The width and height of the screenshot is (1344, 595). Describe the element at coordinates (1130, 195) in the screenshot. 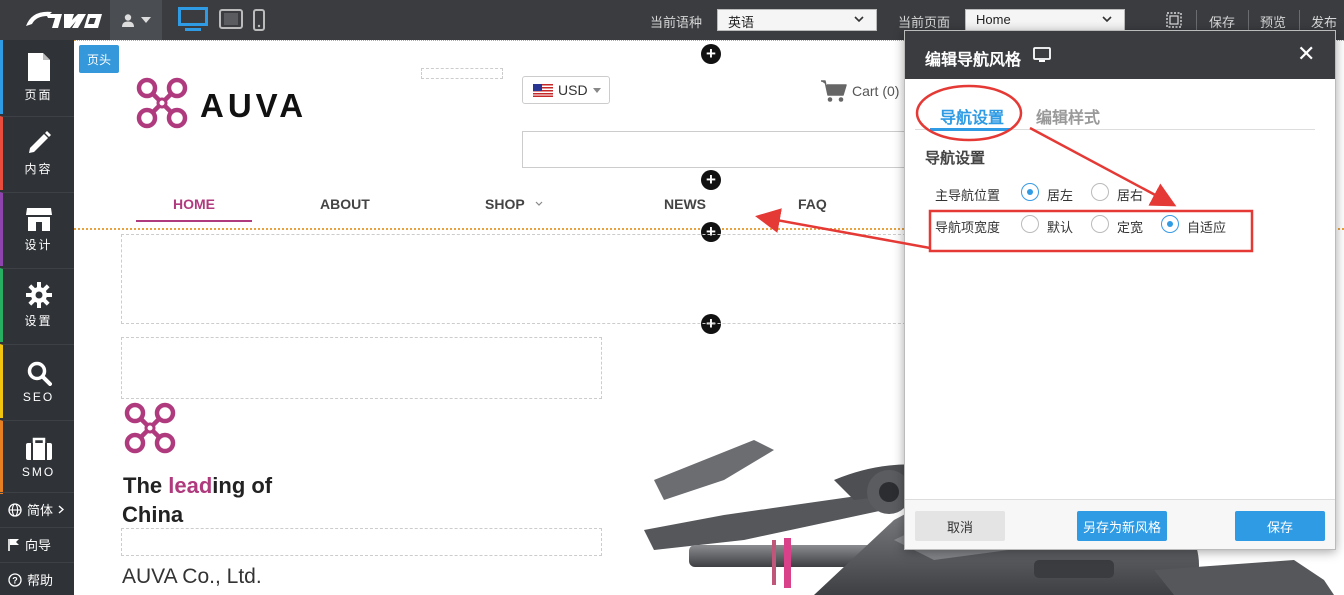

I see `nav-position-right-label: 居右` at that location.